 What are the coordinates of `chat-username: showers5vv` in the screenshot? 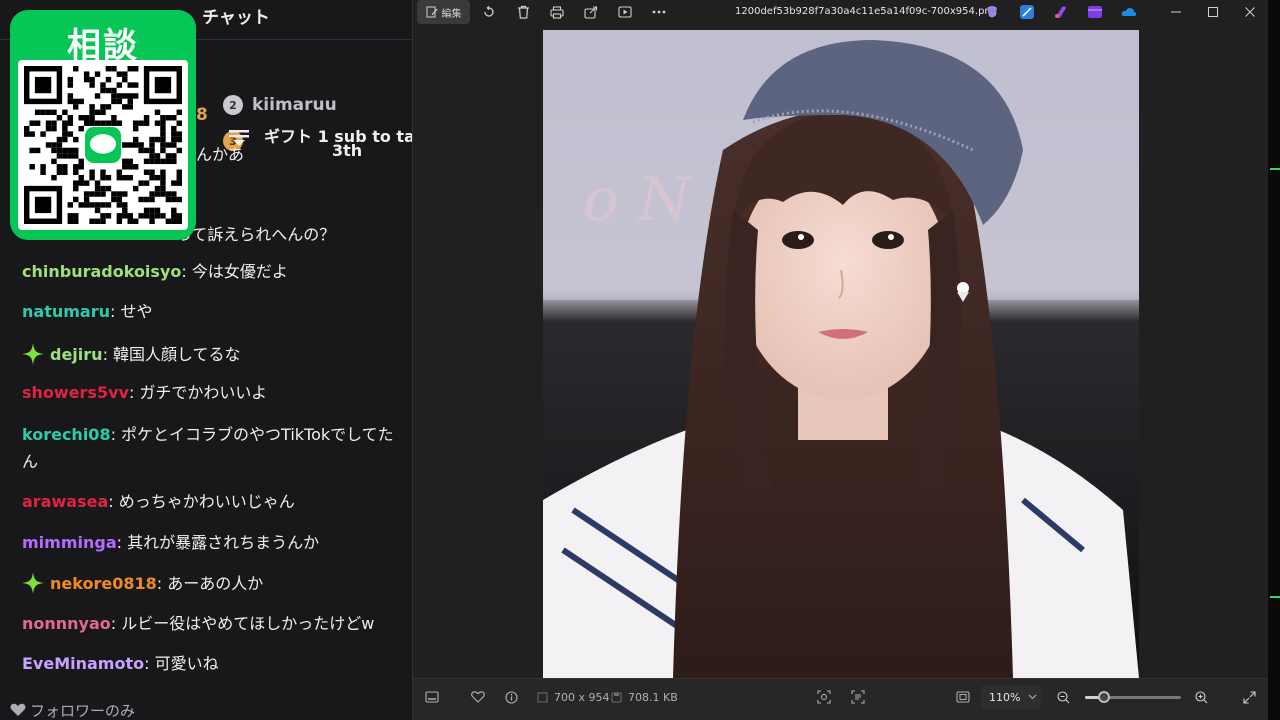 It's located at (75, 392).